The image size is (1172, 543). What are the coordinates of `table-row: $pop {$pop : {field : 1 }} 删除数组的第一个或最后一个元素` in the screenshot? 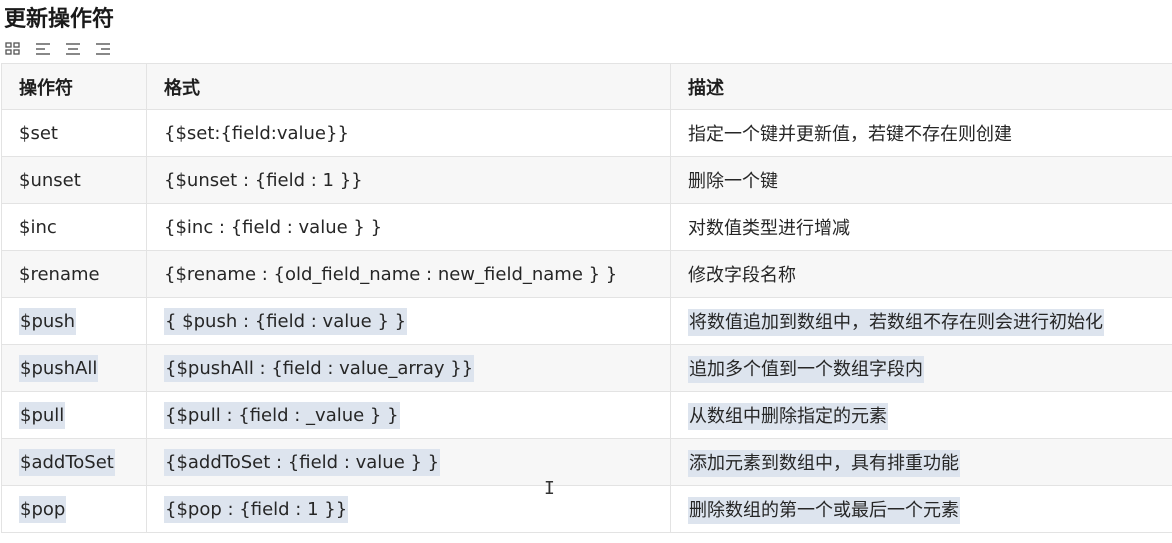 It's located at (586, 509).